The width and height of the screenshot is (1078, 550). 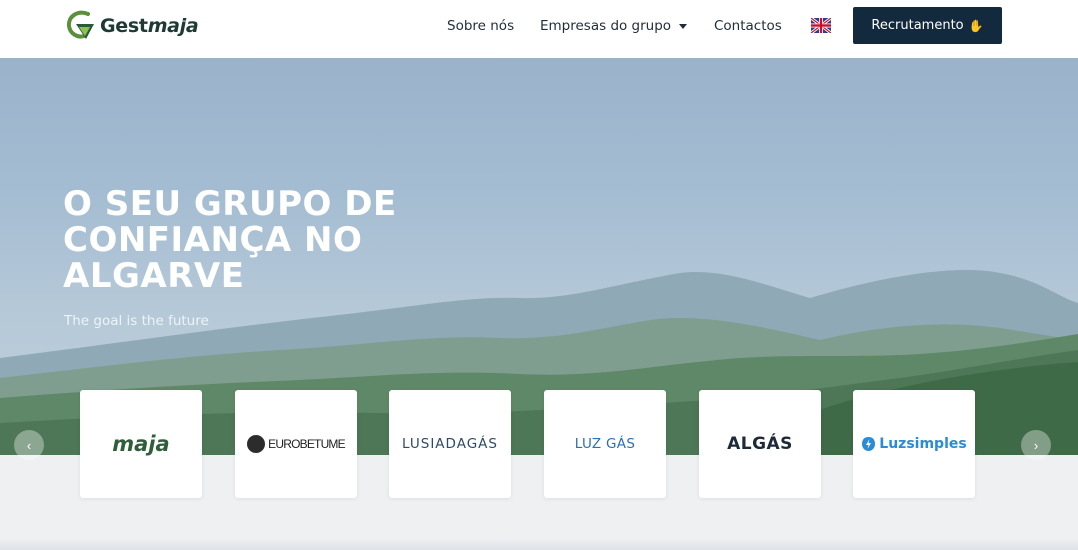 I want to click on brand-card-maja: maja, so click(x=141, y=444).